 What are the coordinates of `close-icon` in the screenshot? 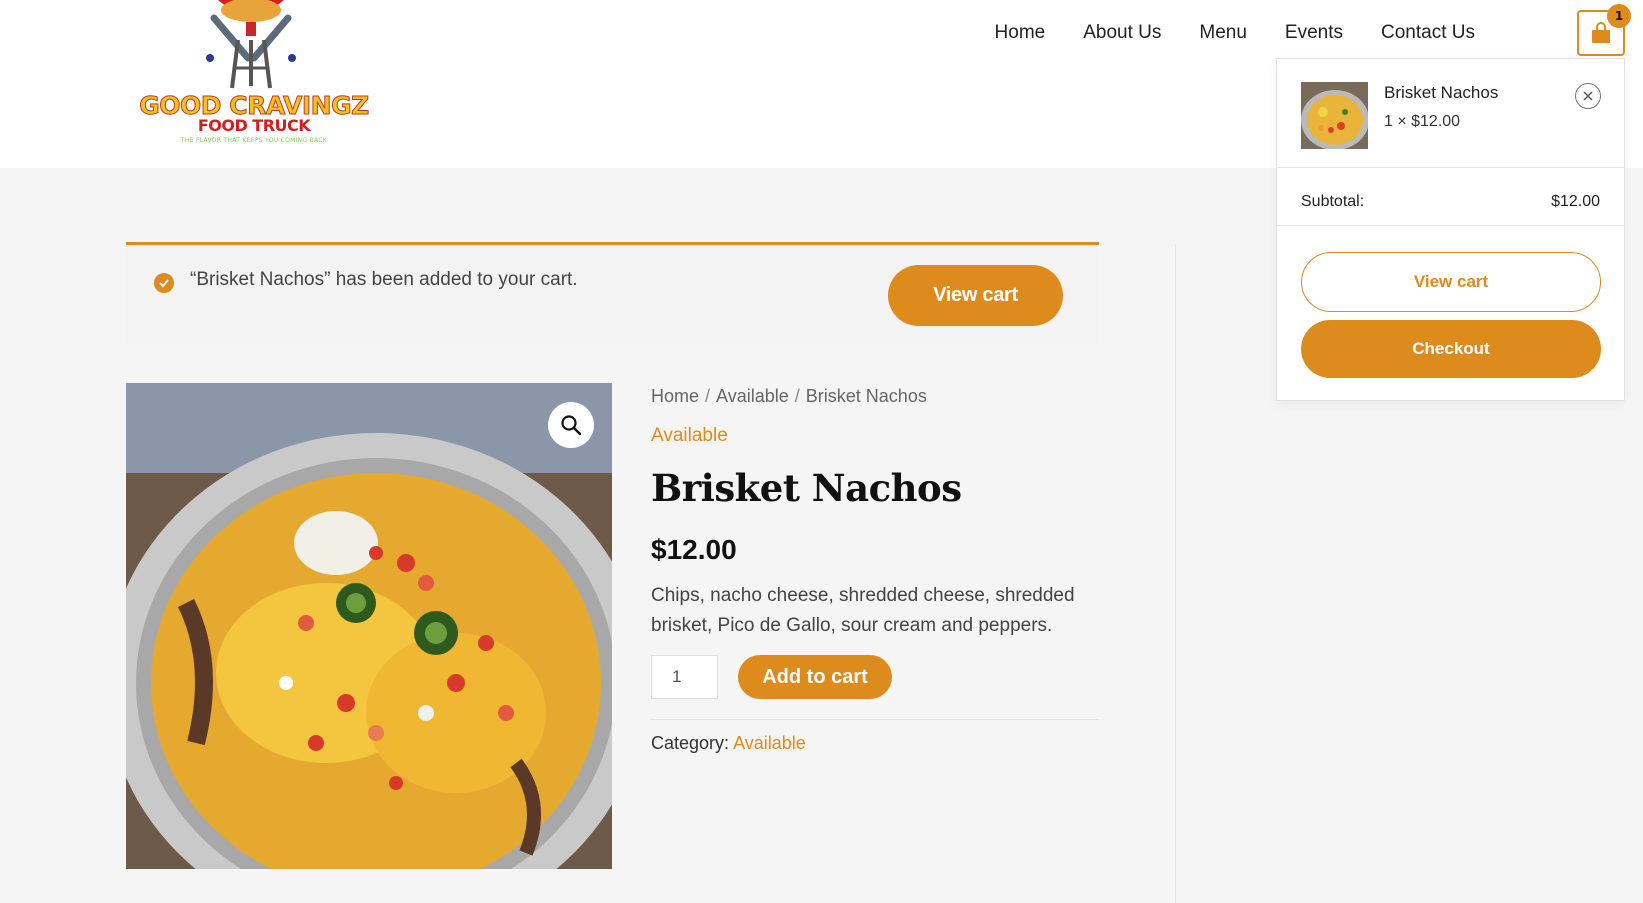 It's located at (1588, 96).